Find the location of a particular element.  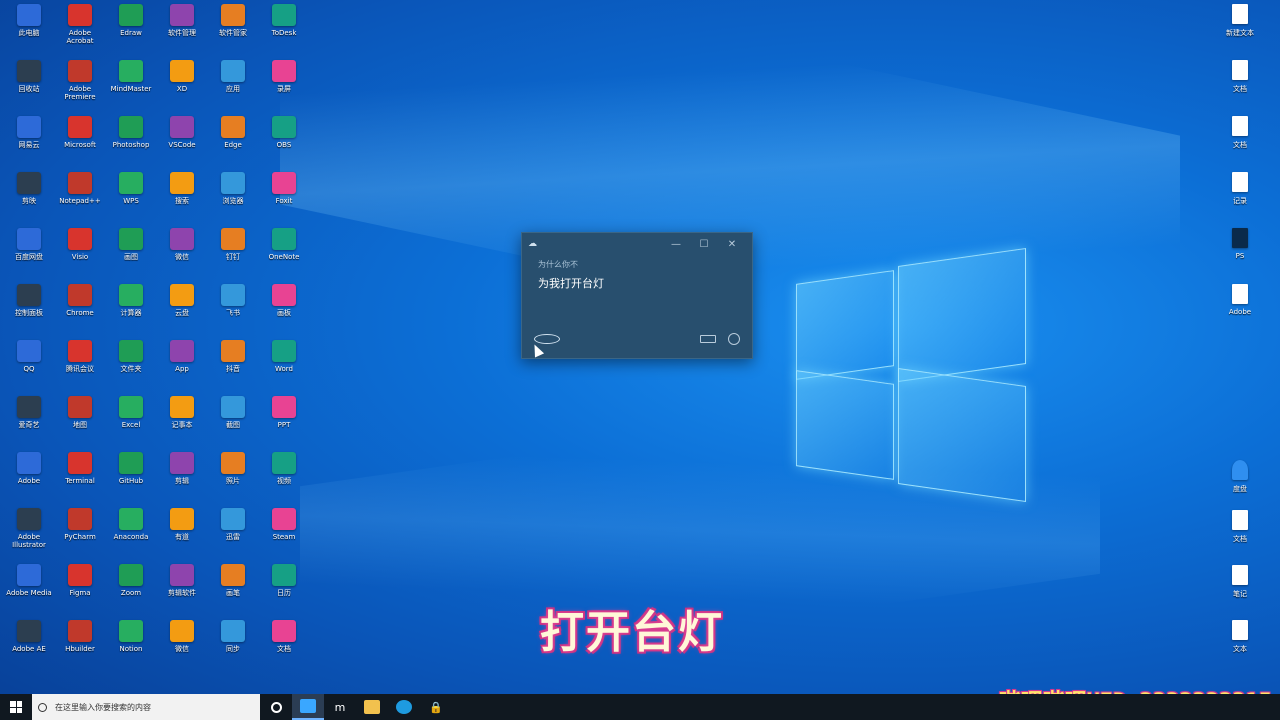

desktop-icon: 同步 is located at coordinates (233, 647).